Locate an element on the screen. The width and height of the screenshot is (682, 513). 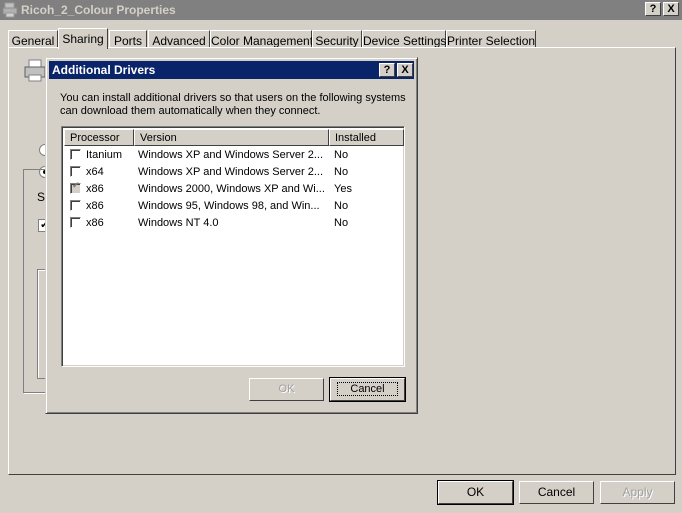
tab-security: Security is located at coordinates (337, 39).